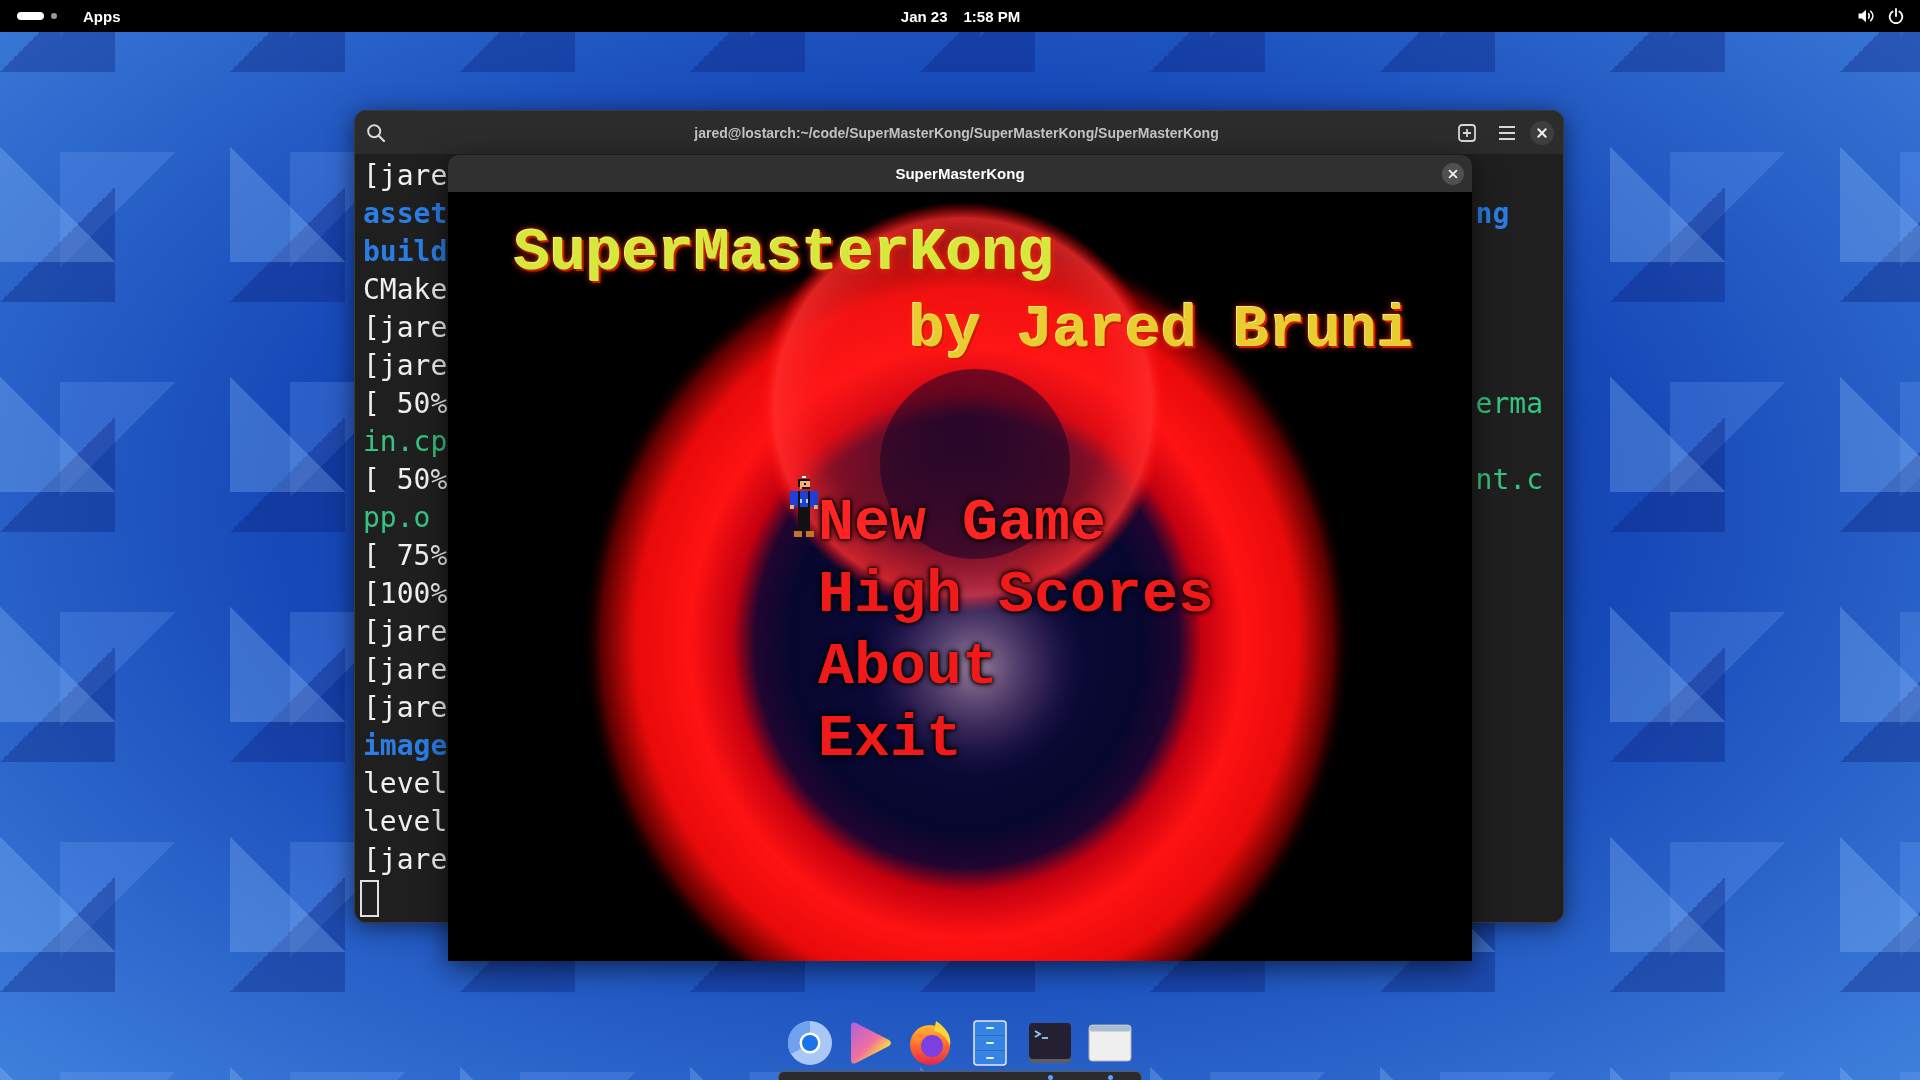 The image size is (1920, 1080). Describe the element at coordinates (960, 16) in the screenshot. I see `clock-button: Jan 23 1:58 PM` at that location.